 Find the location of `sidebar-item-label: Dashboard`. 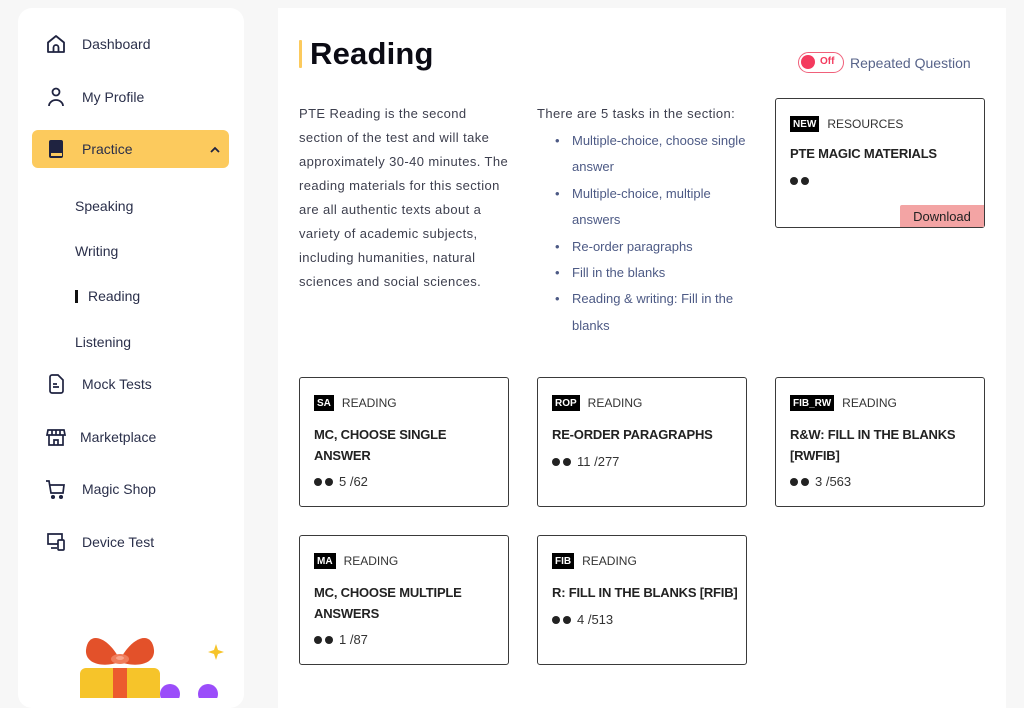

sidebar-item-label: Dashboard is located at coordinates (116, 44).